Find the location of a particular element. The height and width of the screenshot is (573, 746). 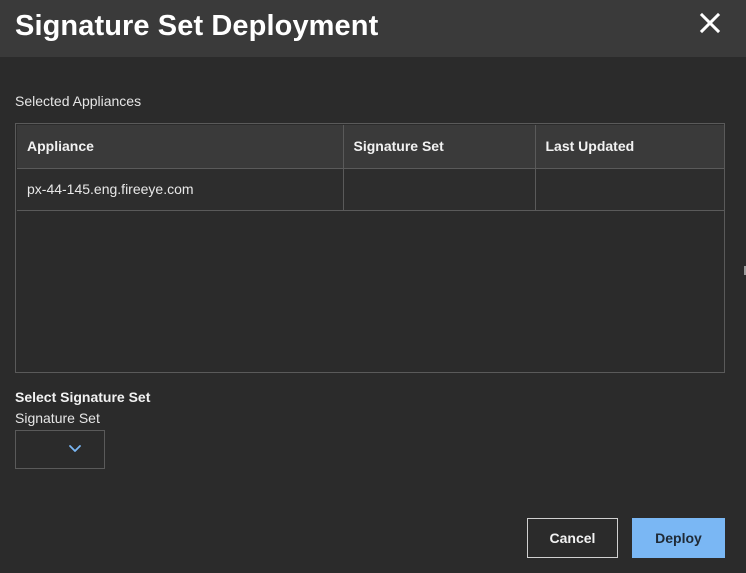

cell-appliance: px-44-145.eng.fireeye.com is located at coordinates (180, 189).